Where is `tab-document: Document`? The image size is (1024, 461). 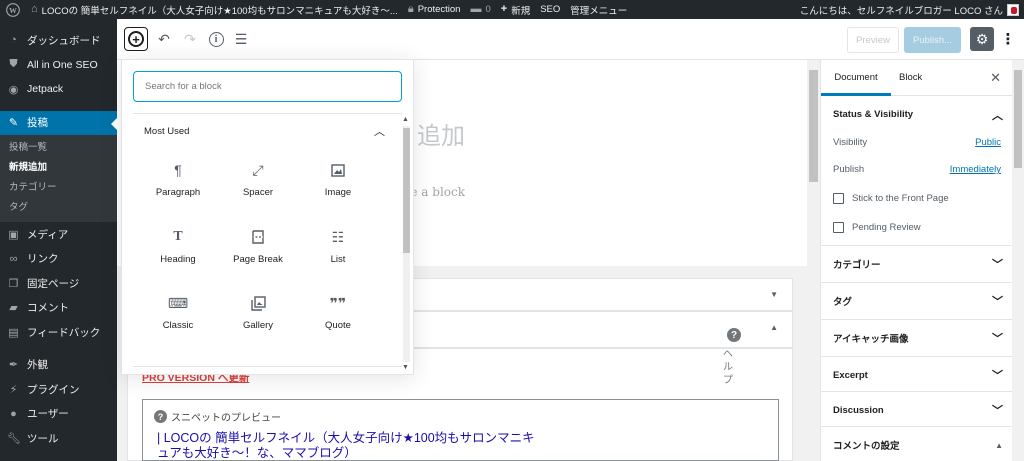 tab-document: Document is located at coordinates (856, 78).